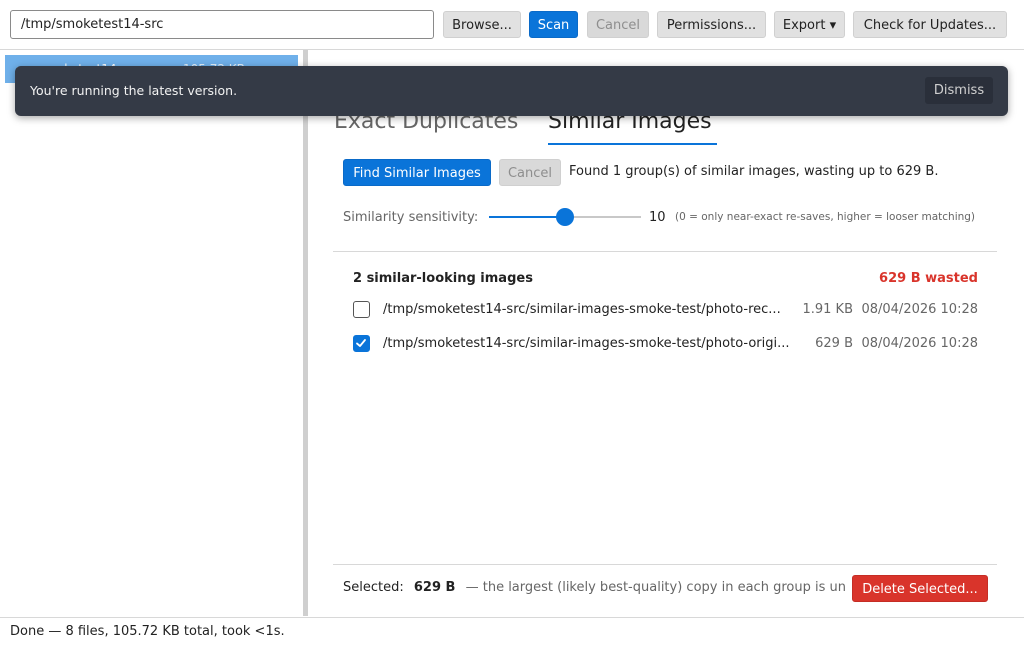  I want to click on cancel-find-button: Cancel, so click(530, 172).